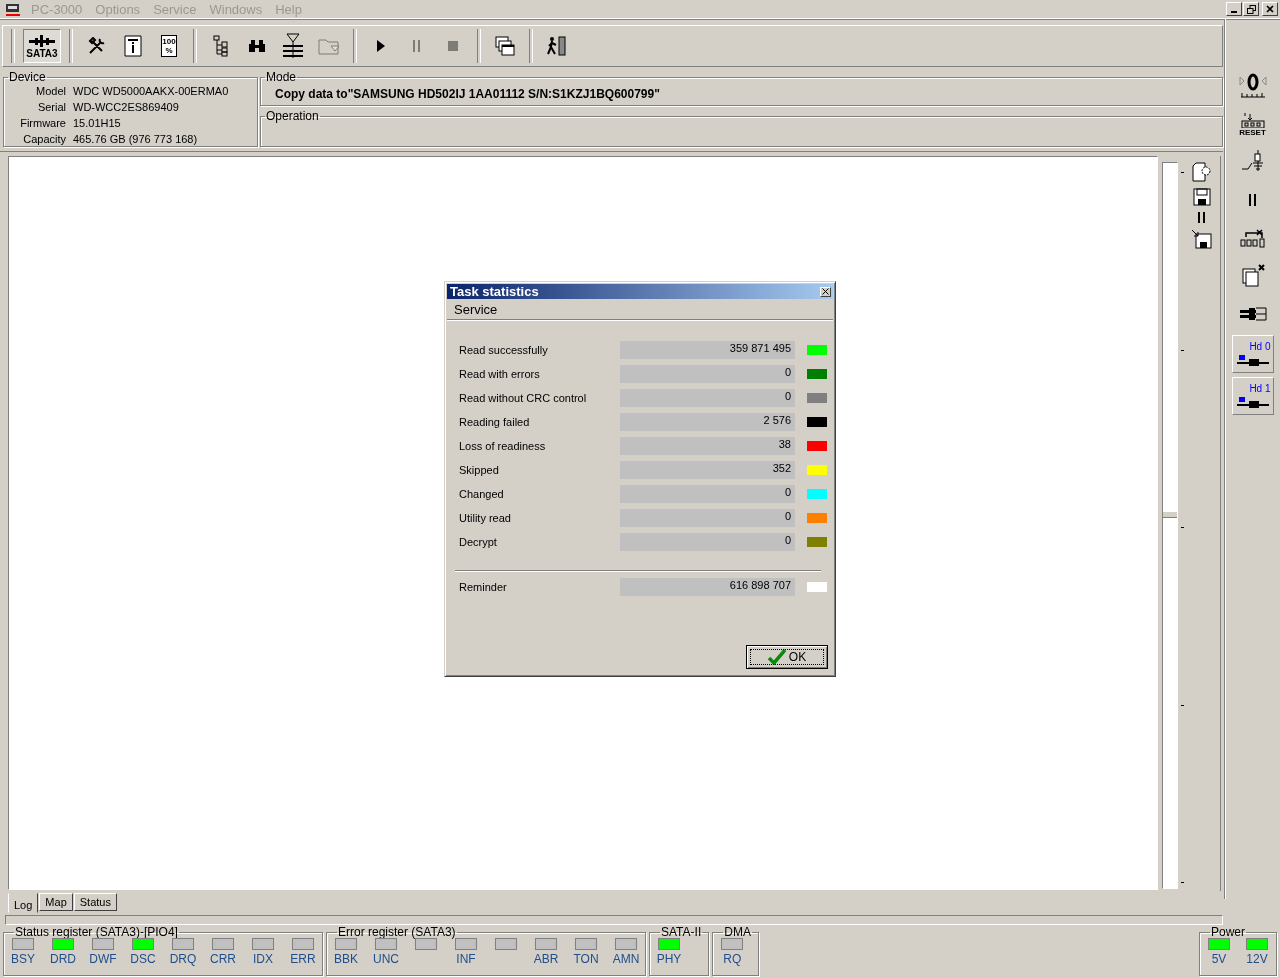  What do you see at coordinates (96, 932) in the screenshot?
I see `group-title: Status register (SATA3)-[PIO4]` at bounding box center [96, 932].